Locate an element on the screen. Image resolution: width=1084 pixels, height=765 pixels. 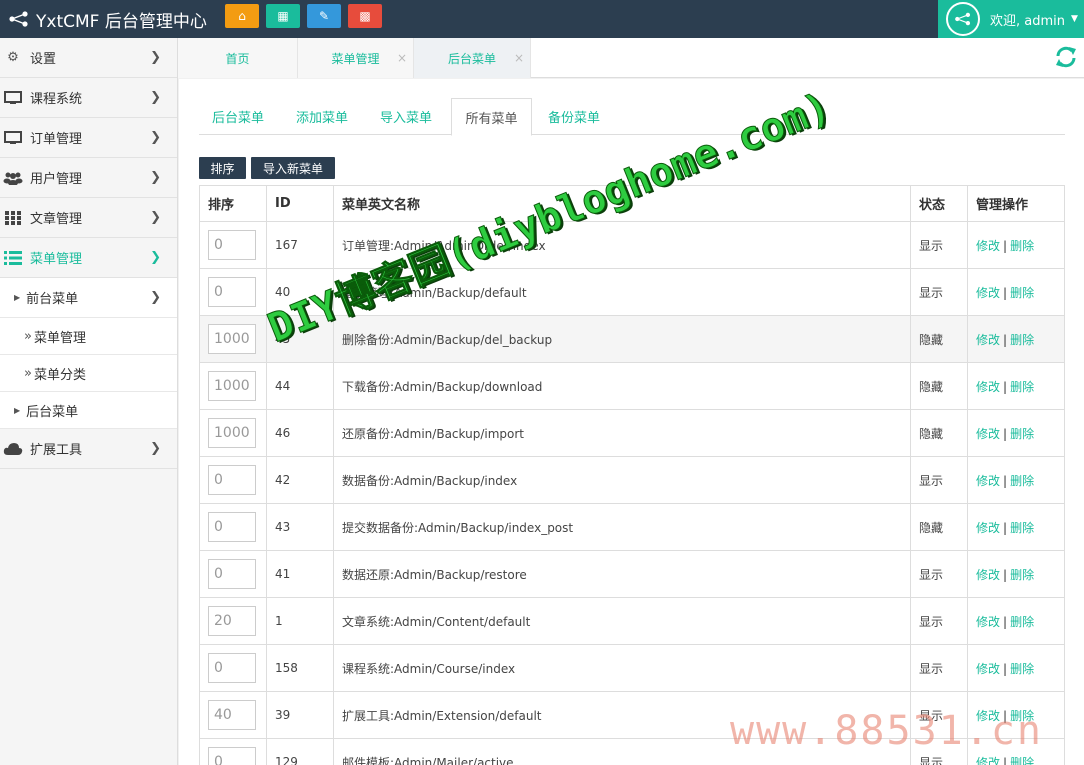
tab-backup-menu: 备份菜单 is located at coordinates (574, 116).